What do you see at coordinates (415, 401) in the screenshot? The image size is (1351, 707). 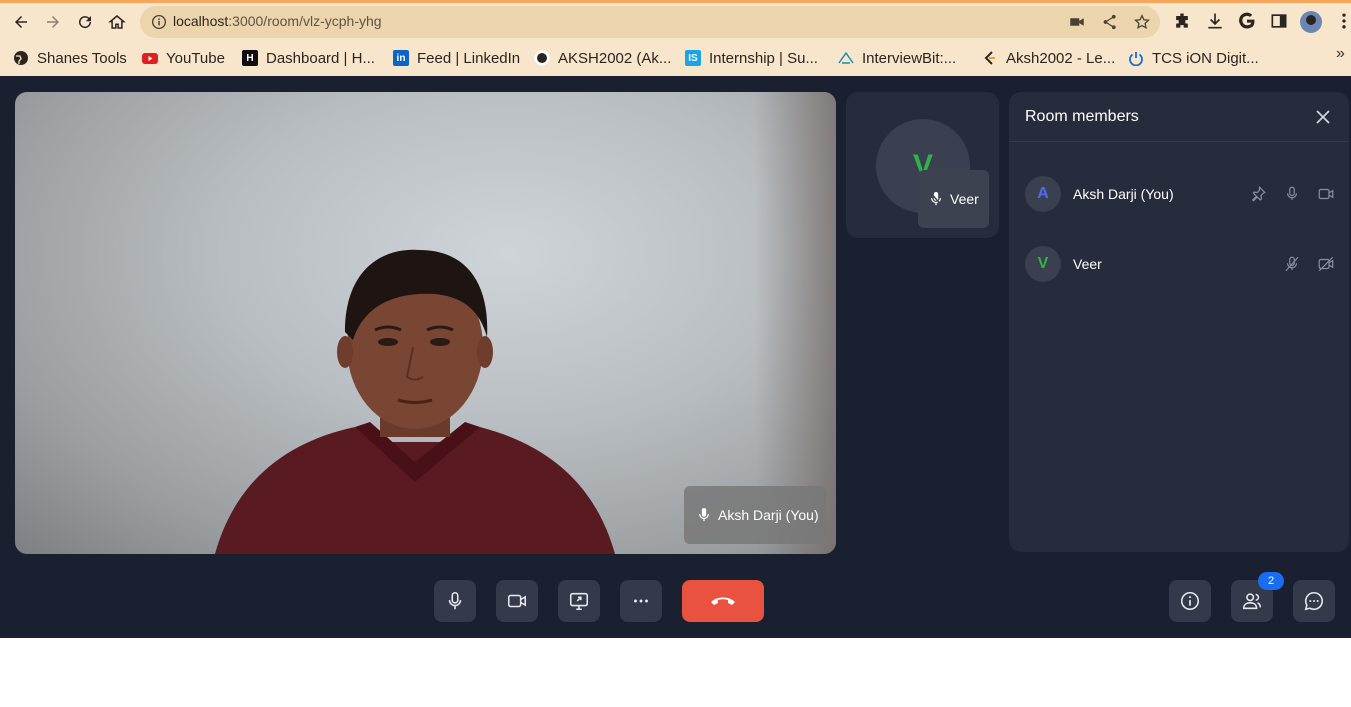 I see `participant-video-image` at bounding box center [415, 401].